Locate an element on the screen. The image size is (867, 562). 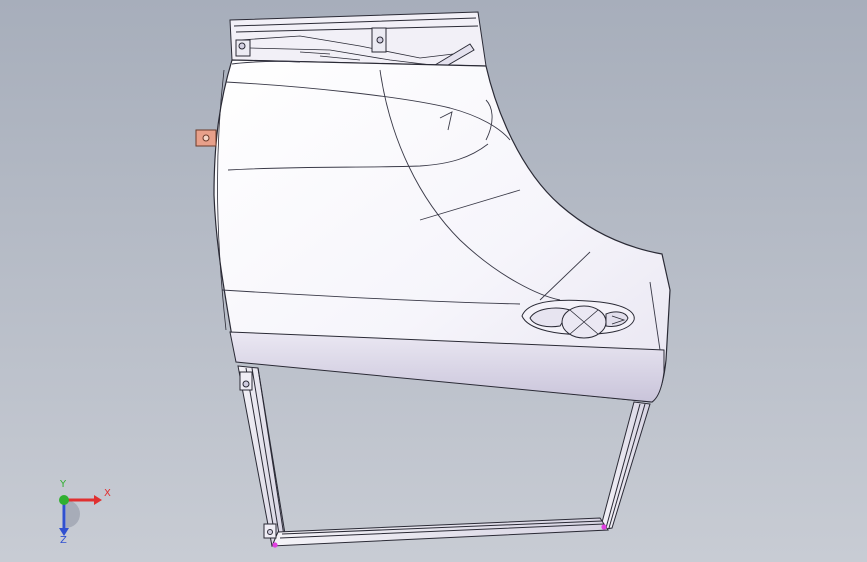
triad-y-label: Y is located at coordinates (63, 484).